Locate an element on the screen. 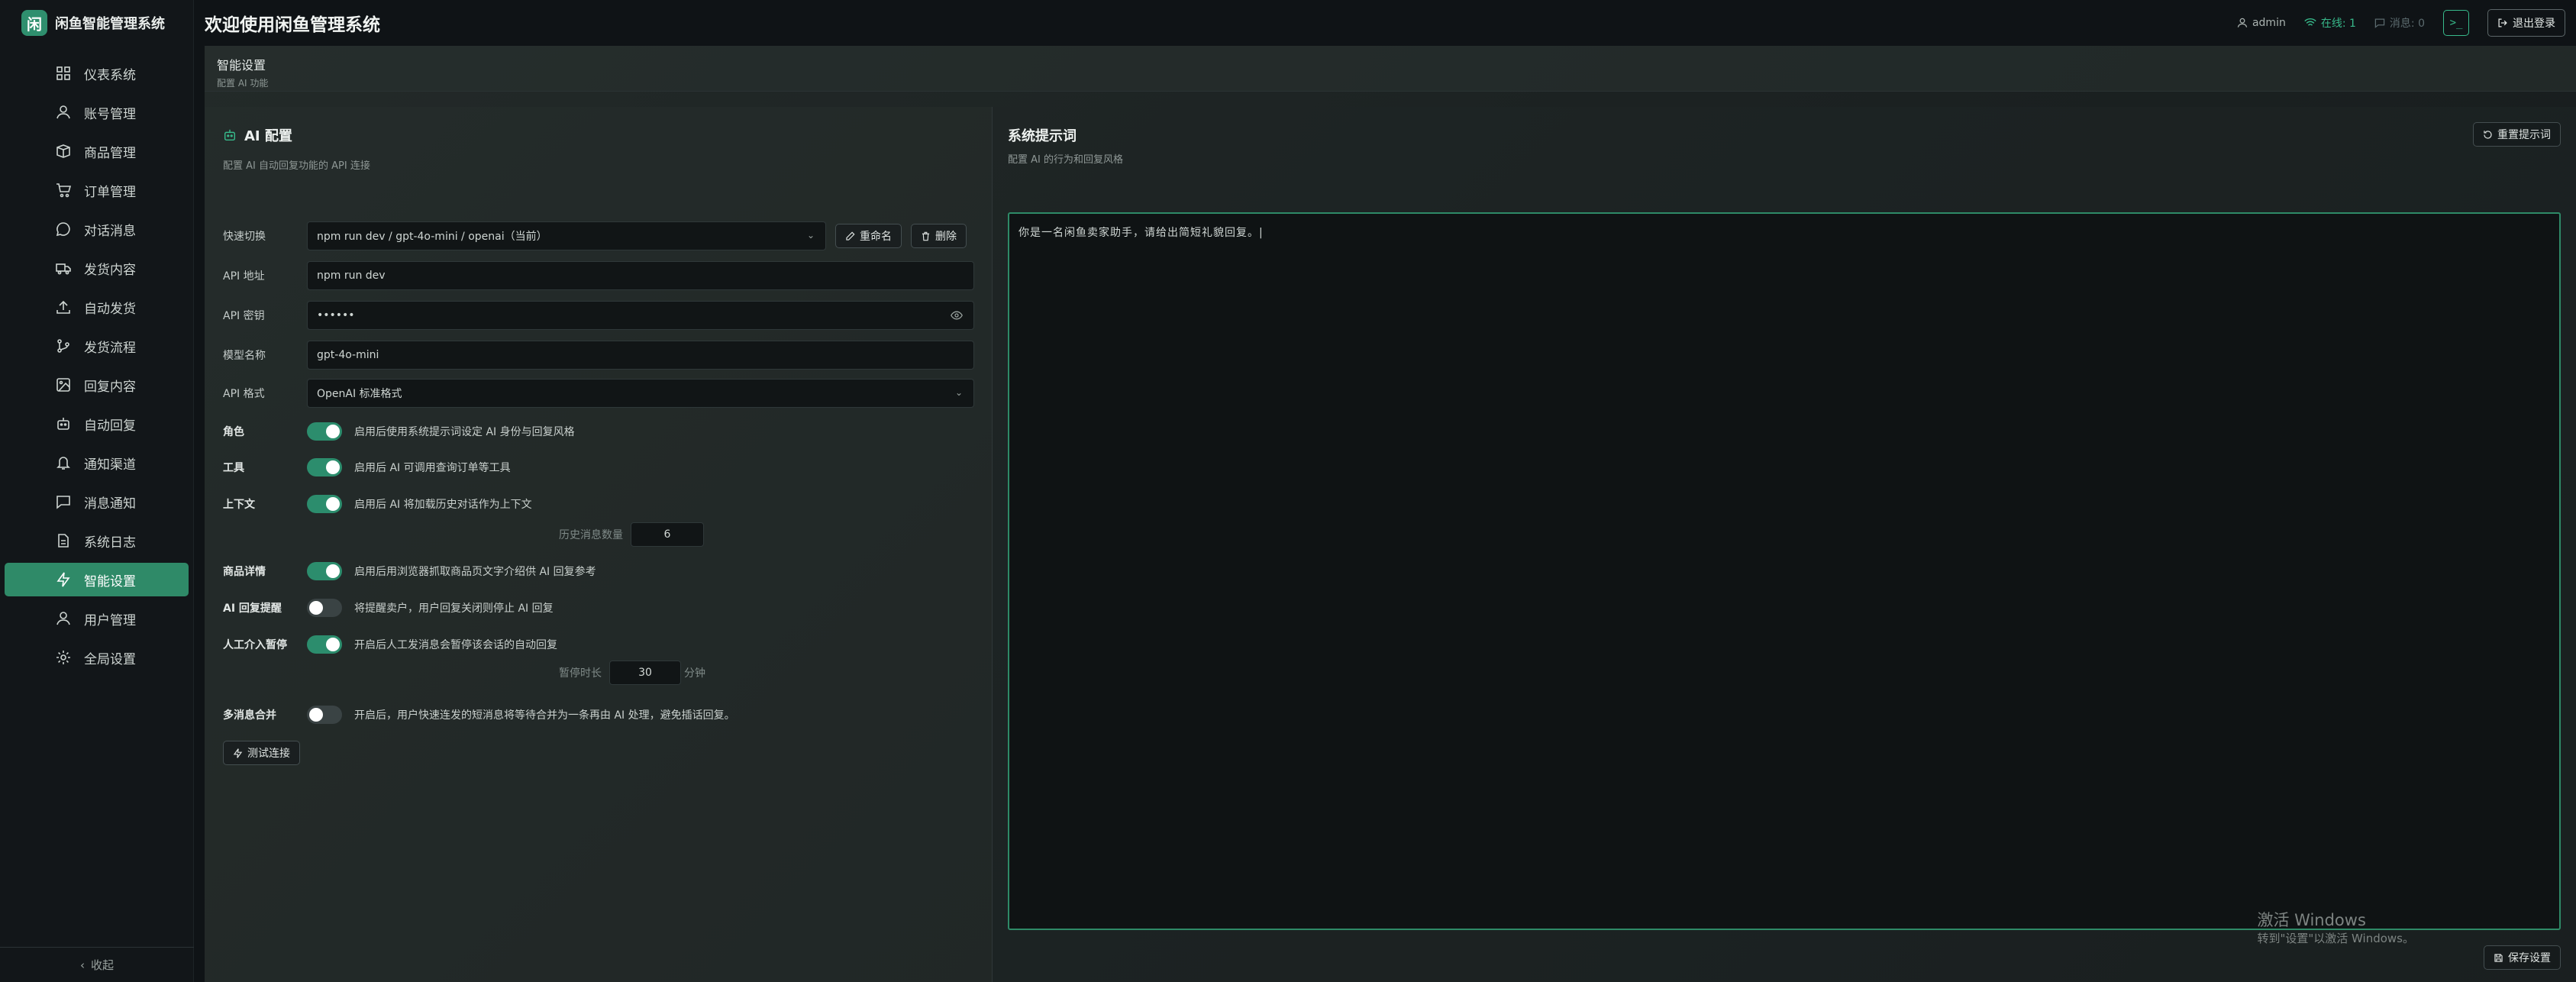  page-subtitle: 配置 AI 功能 is located at coordinates (243, 83).